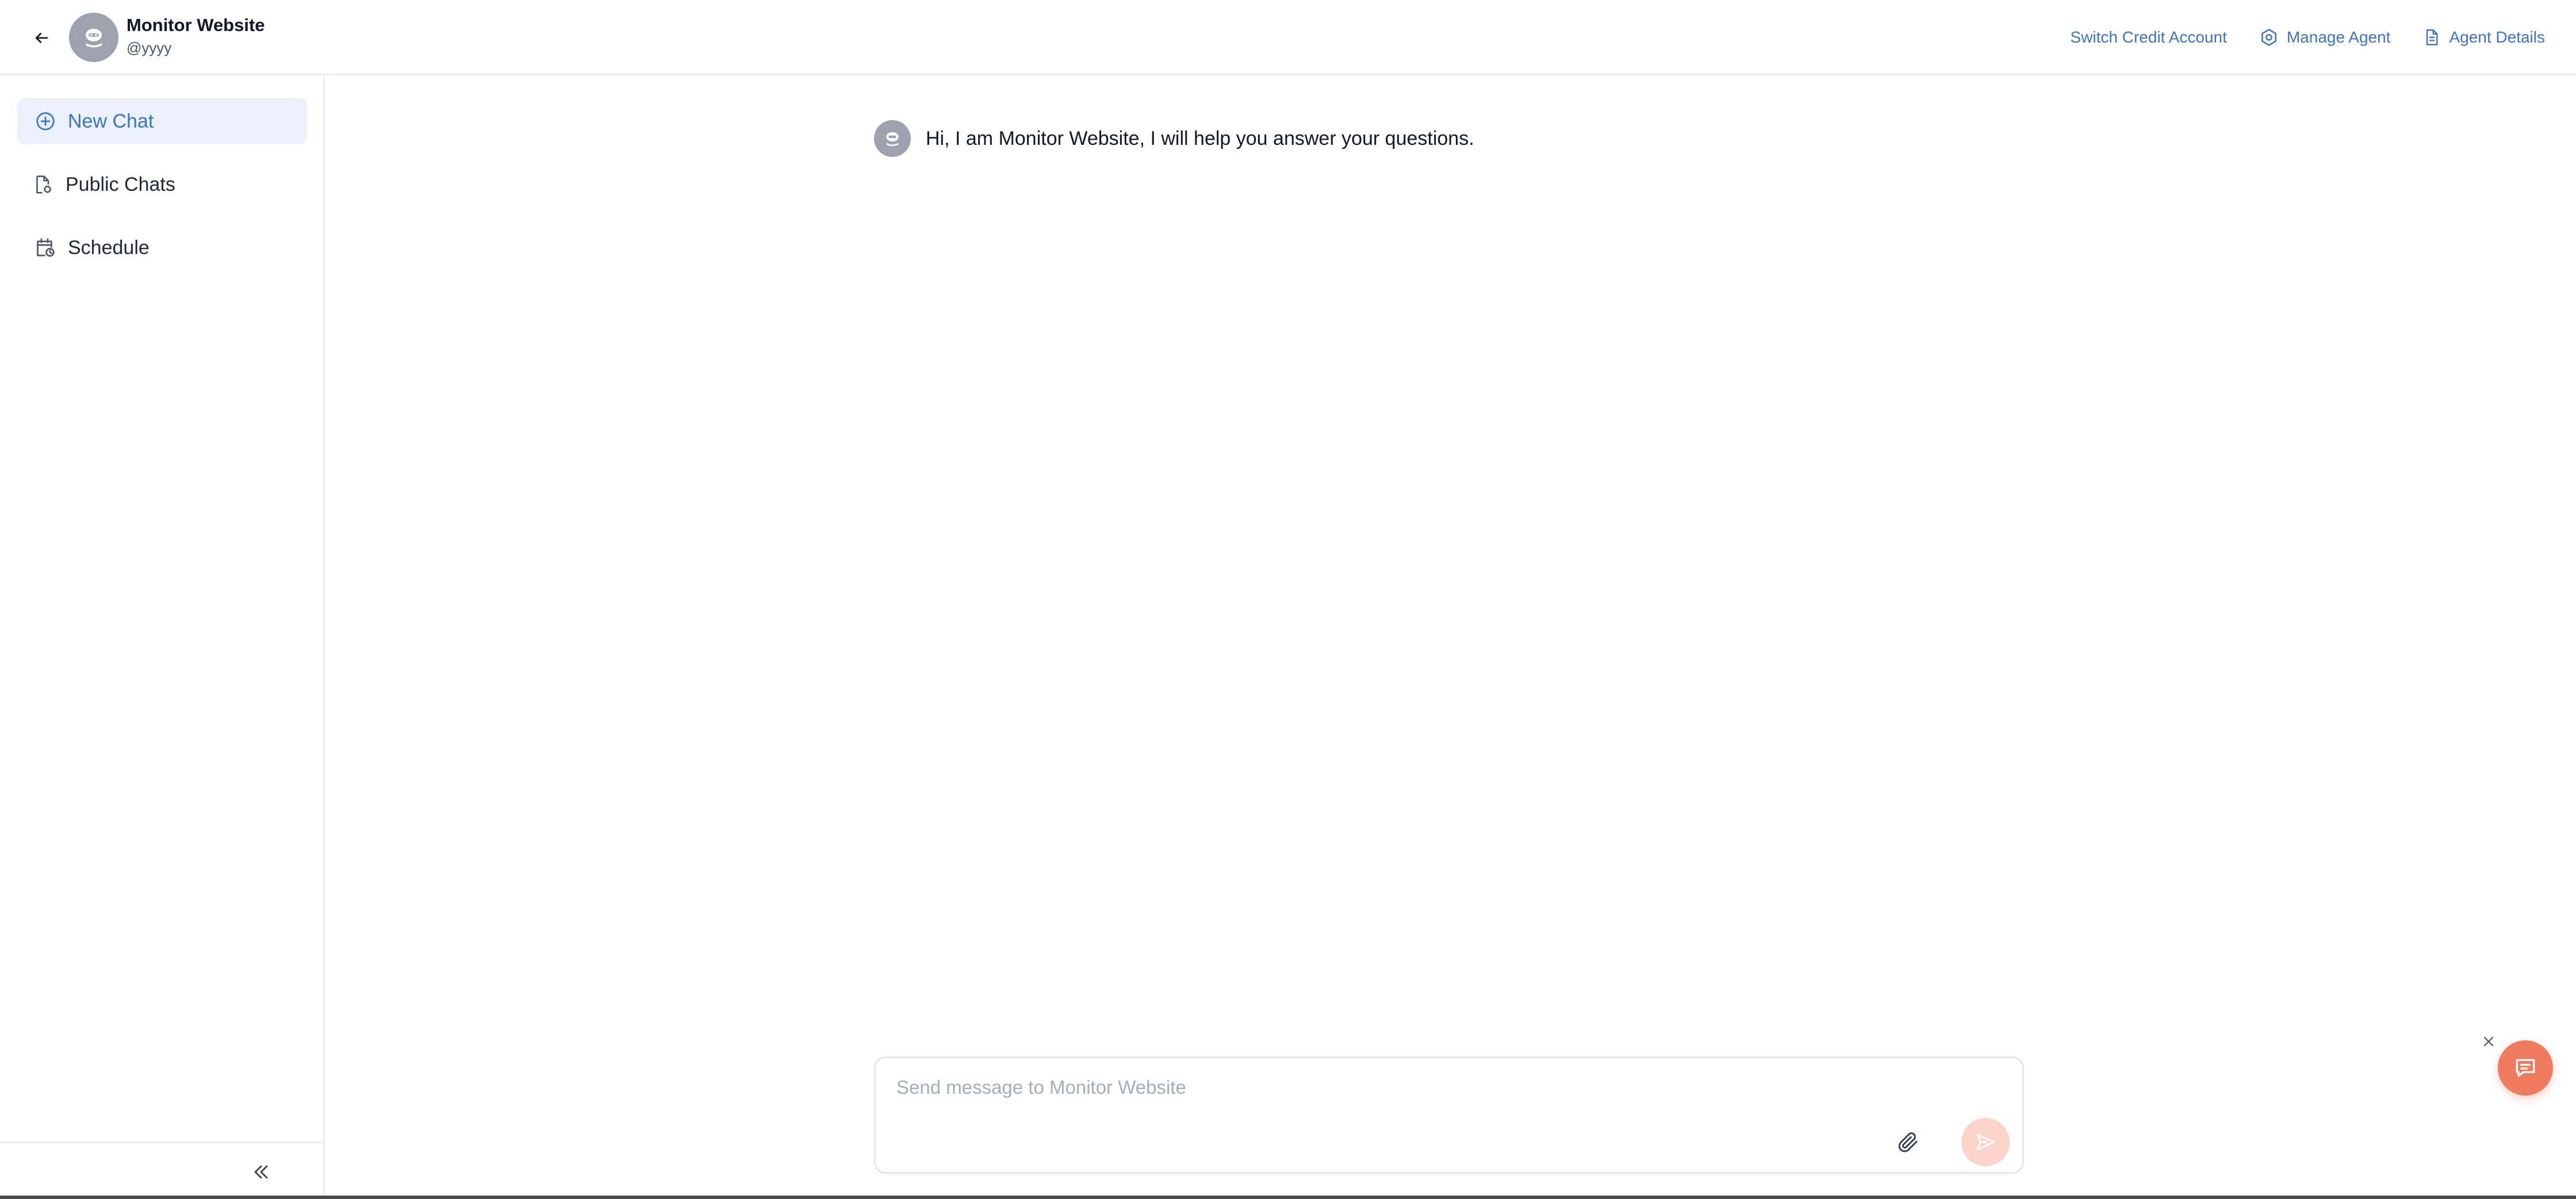 This screenshot has height=1199, width=2576. I want to click on bot-avatar, so click(892, 138).